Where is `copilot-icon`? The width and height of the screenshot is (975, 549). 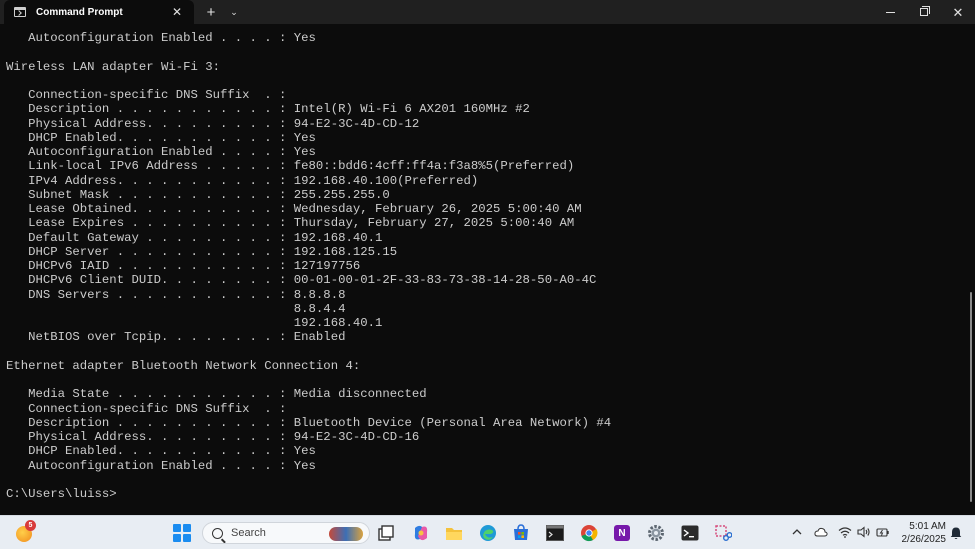 copilot-icon is located at coordinates (421, 533).